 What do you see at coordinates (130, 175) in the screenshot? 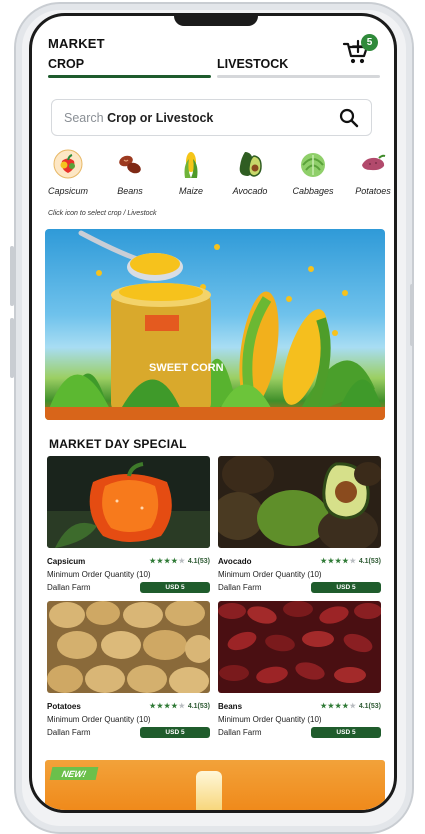
I see `category-beans: Beans` at bounding box center [130, 175].